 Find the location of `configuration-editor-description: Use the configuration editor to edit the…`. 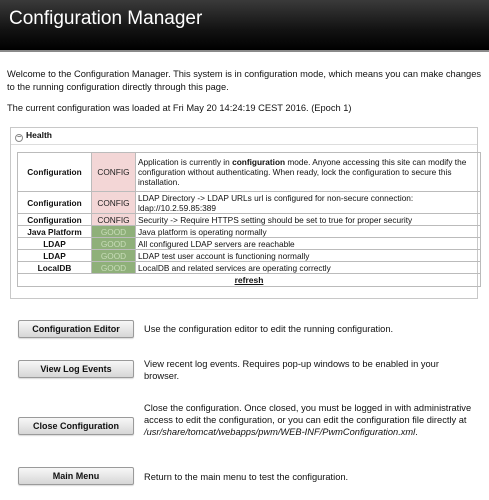

configuration-editor-description: Use the configuration editor to edit the… is located at coordinates (269, 329).